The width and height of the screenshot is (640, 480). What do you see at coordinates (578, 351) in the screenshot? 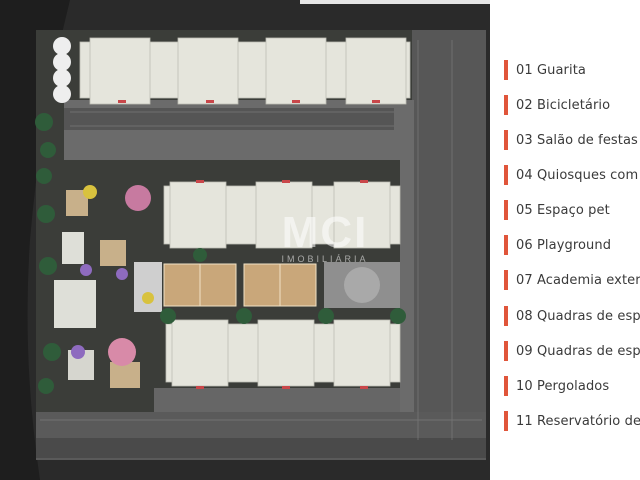
I see `legend-label: 09 Quadras de espor` at bounding box center [578, 351].